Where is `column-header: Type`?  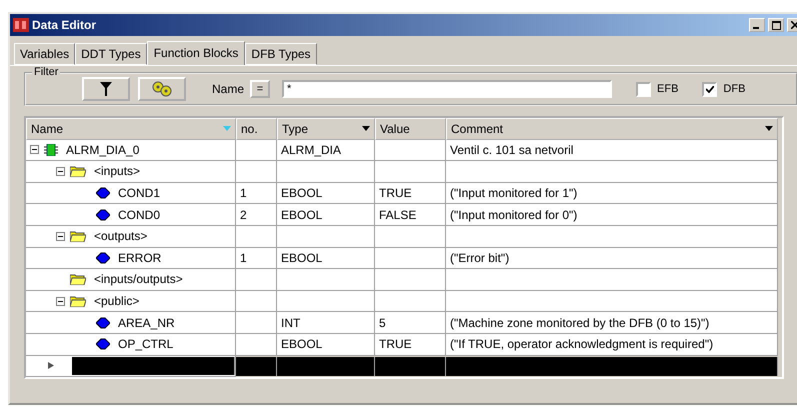
column-header: Type is located at coordinates (326, 129).